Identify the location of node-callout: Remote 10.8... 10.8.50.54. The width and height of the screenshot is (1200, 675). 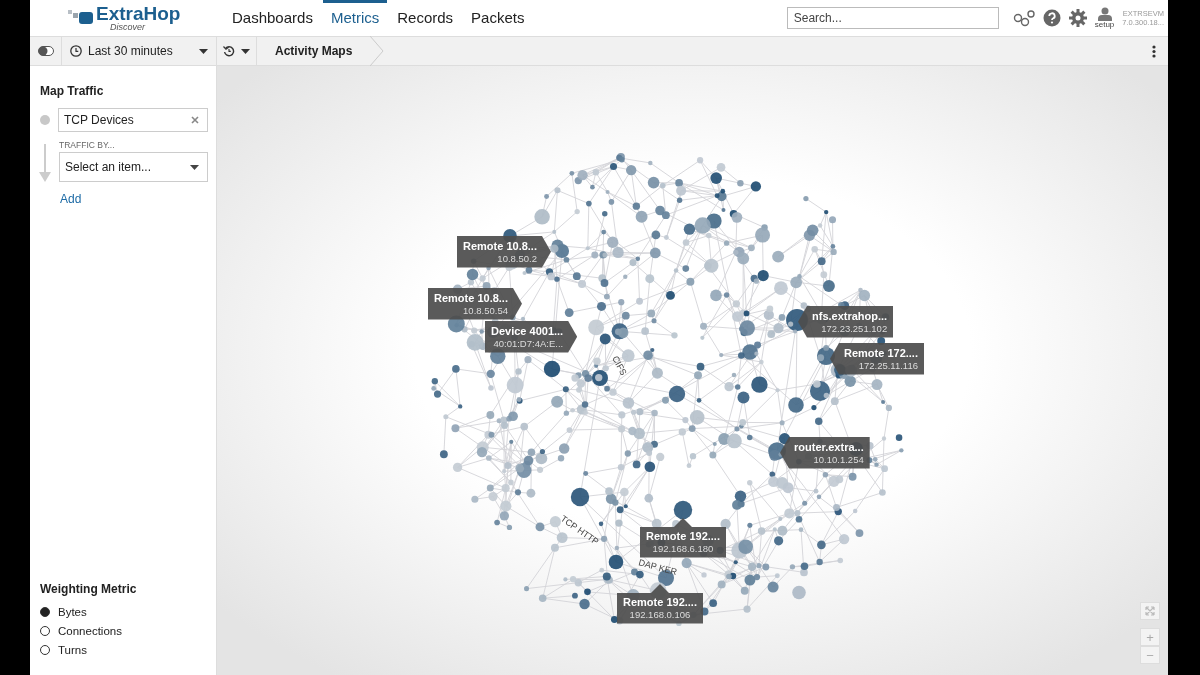
(475, 304).